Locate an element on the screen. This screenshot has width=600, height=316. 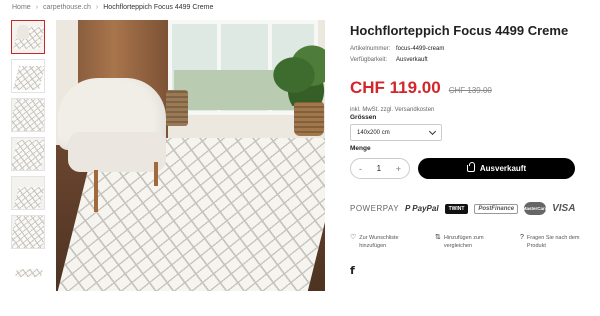
sold-out-button-label: Ausverkauft is located at coordinates (503, 168).